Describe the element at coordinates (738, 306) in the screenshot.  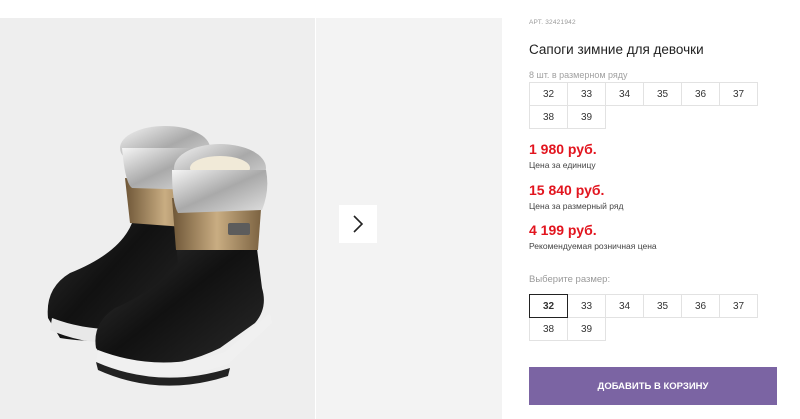
I see `size-option: 37` at that location.